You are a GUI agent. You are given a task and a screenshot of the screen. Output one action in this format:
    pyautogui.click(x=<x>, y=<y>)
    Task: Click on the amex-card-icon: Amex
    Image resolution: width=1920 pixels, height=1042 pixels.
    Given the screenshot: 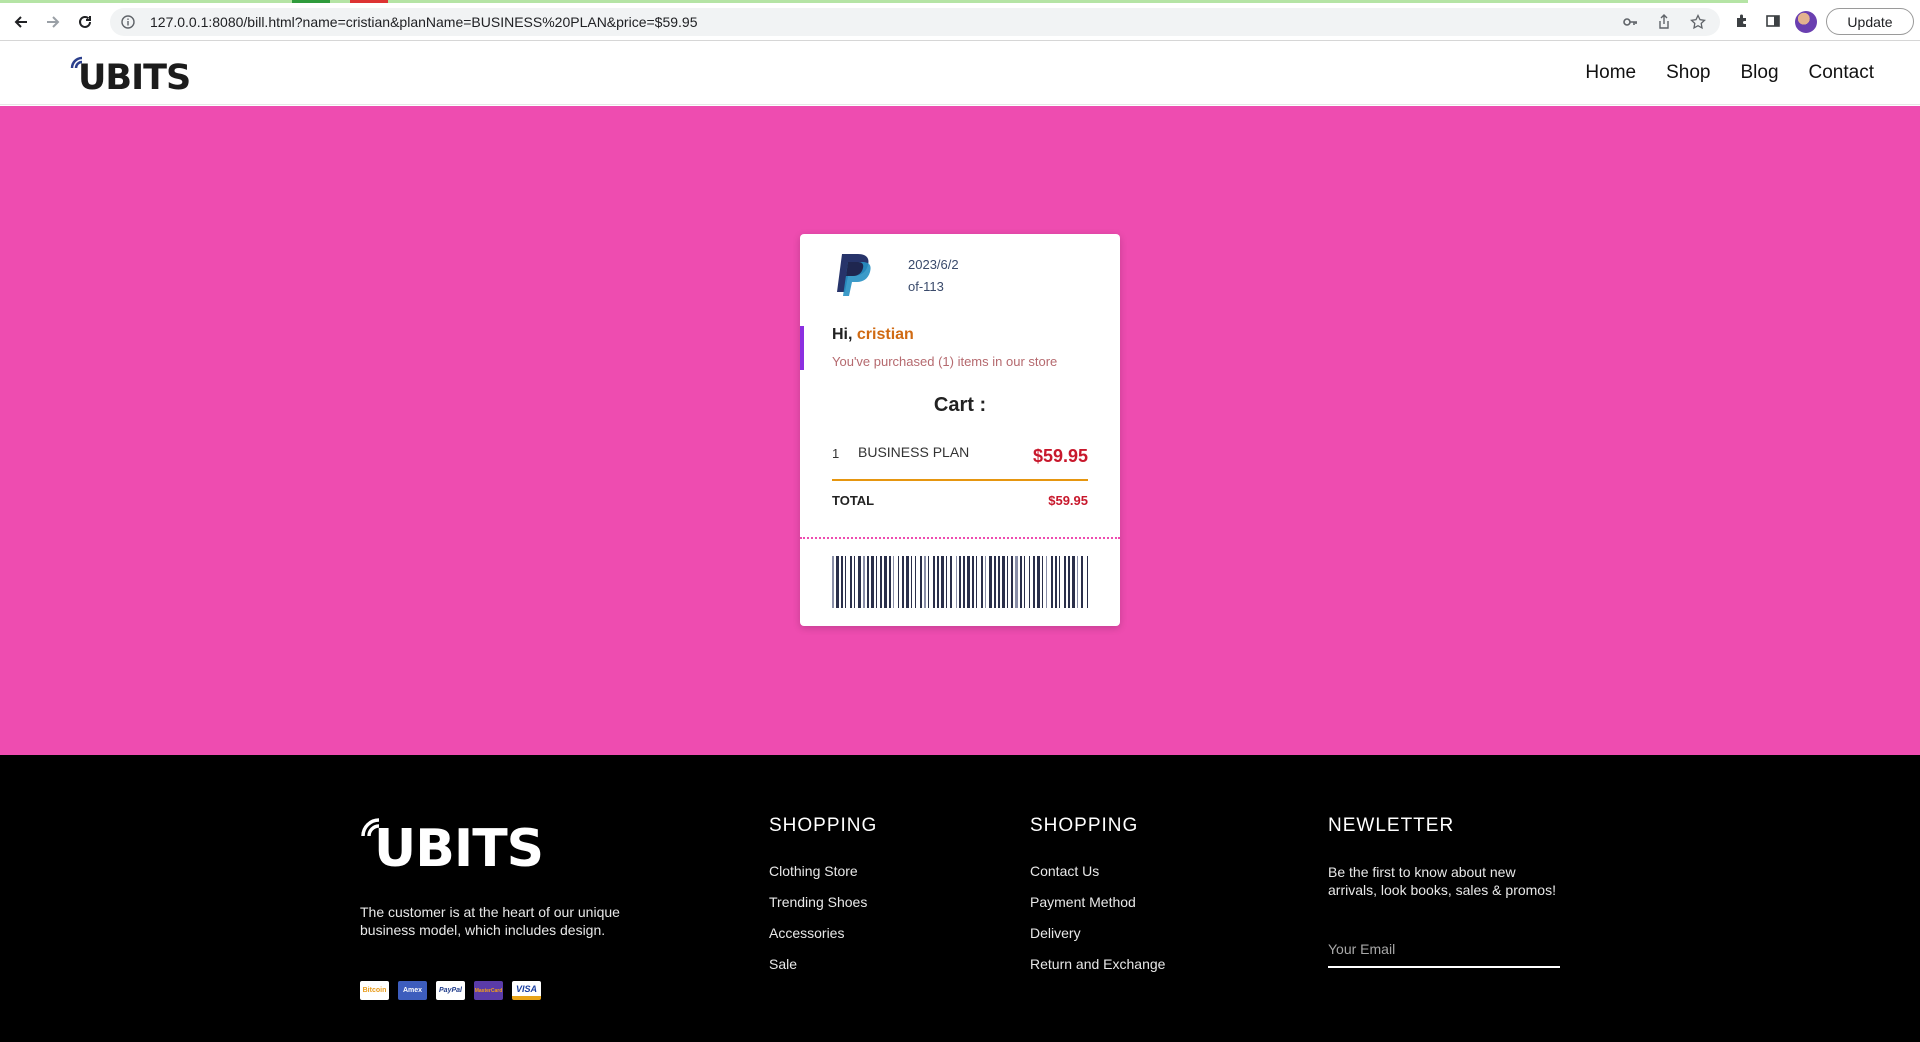 What is the action you would take?
    pyautogui.click(x=412, y=990)
    